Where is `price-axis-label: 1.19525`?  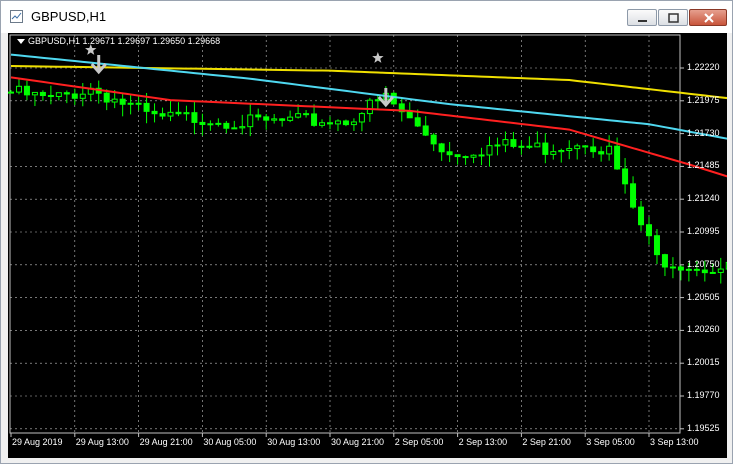
price-axis-label: 1.19525 is located at coordinates (703, 427).